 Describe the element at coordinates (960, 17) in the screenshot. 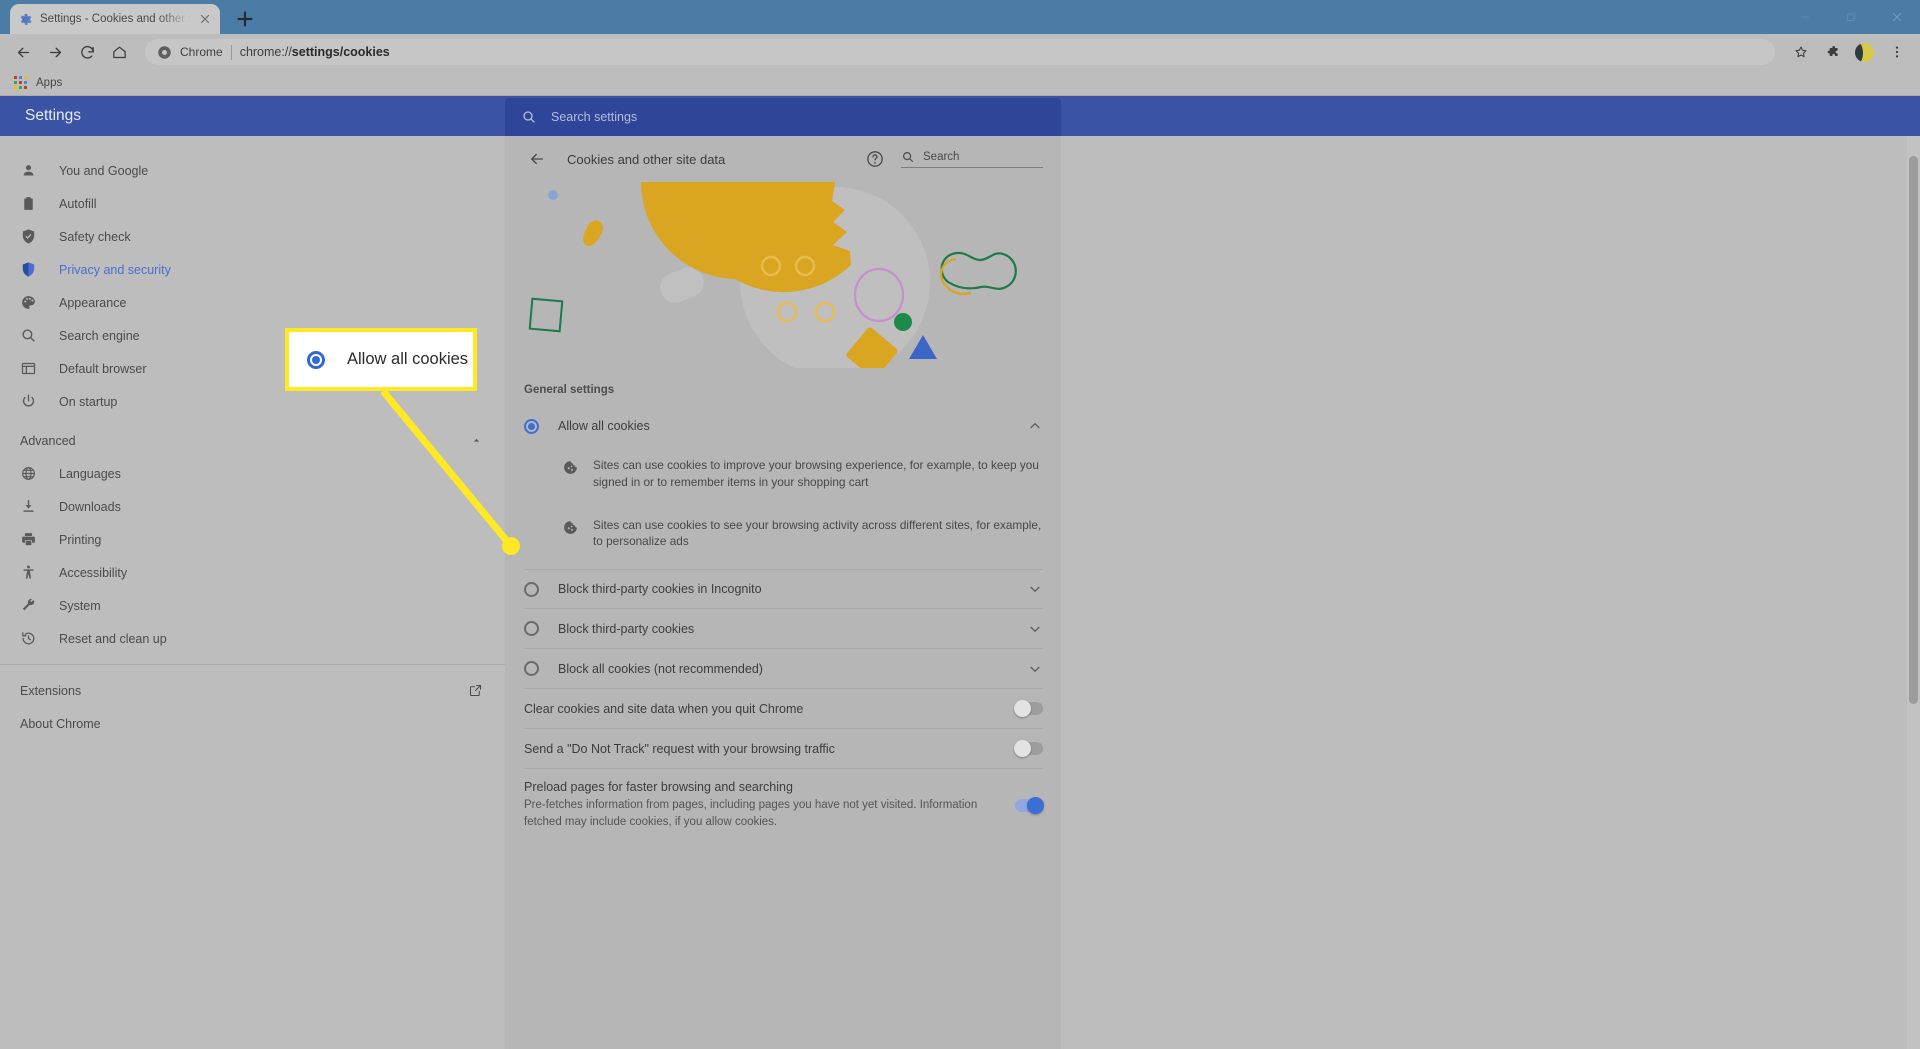

I see `browser-tab-strip: Settings - Cookies and other site` at that location.